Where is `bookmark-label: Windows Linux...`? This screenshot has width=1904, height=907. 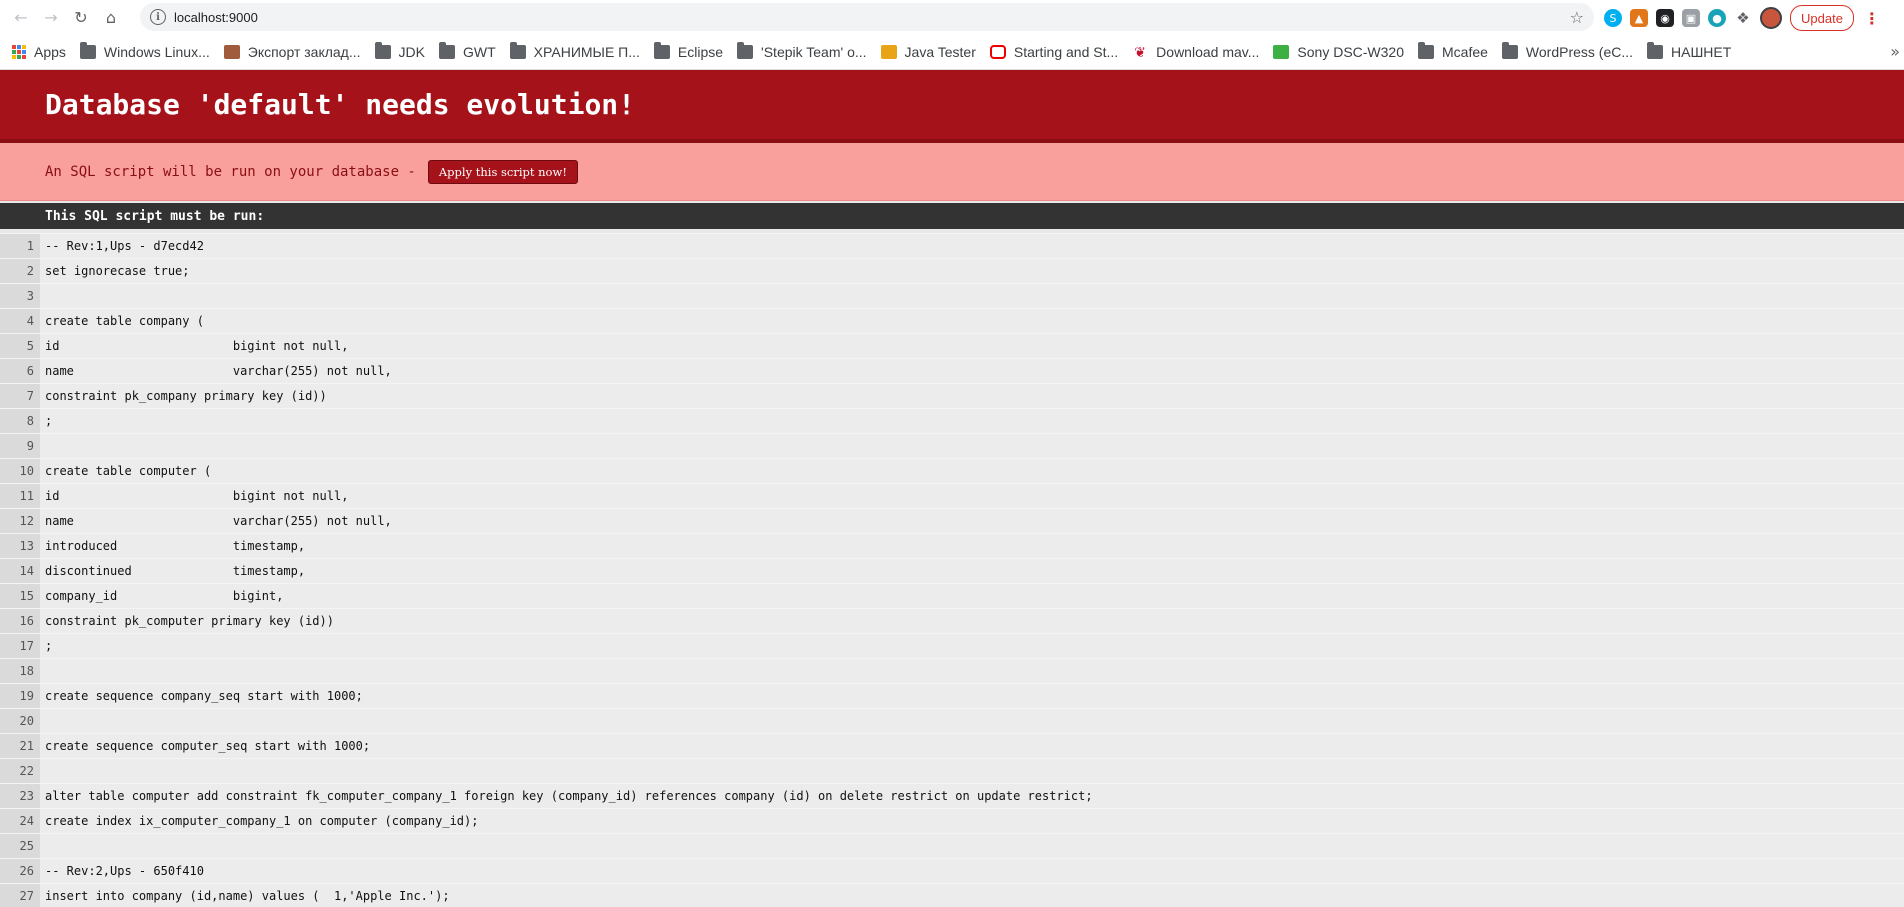
bookmark-label: Windows Linux... is located at coordinates (156, 51).